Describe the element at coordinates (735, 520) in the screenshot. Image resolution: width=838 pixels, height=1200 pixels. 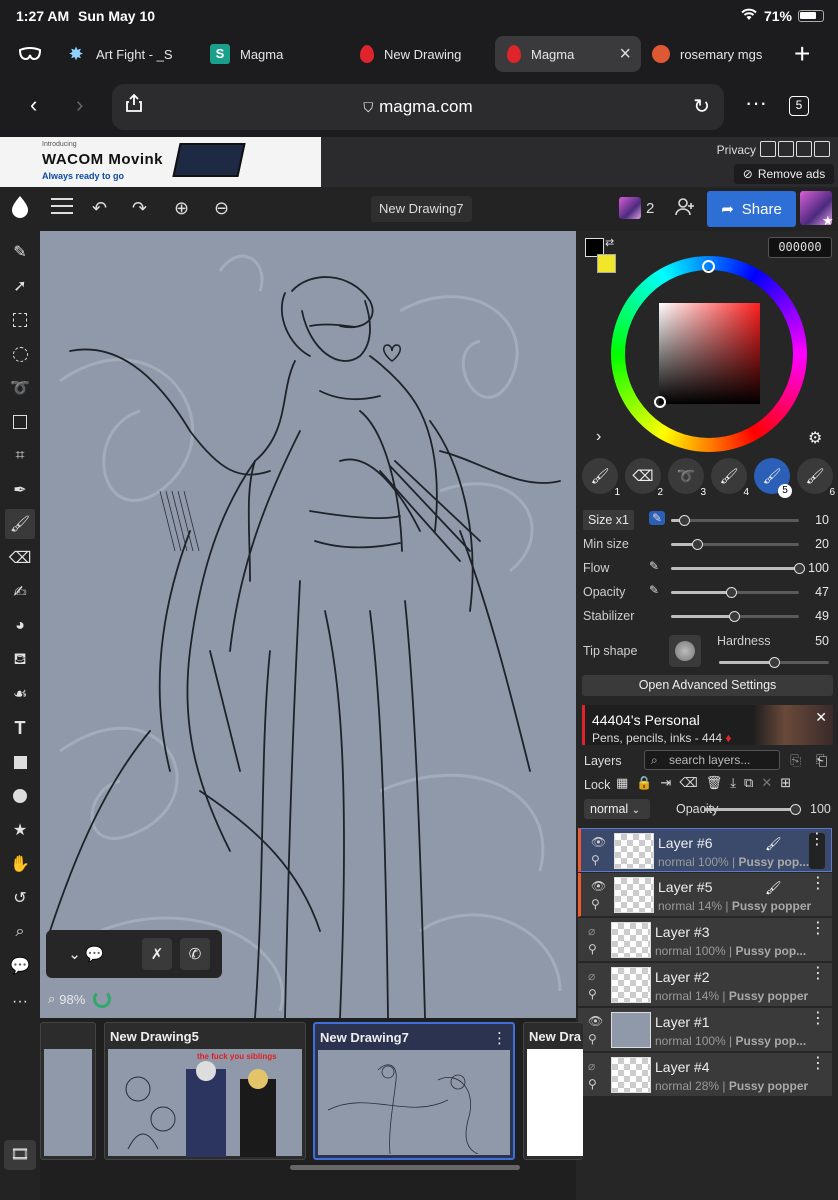
I see `size-slider` at that location.